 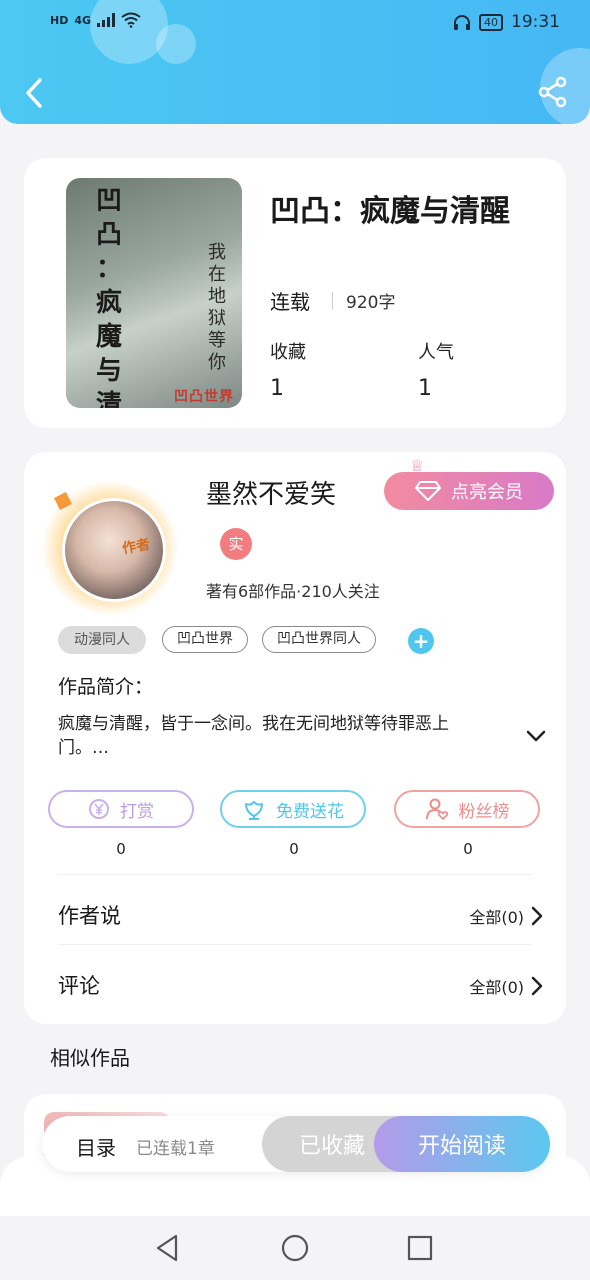 I want to click on author-says-label: 作者说, so click(x=89, y=916).